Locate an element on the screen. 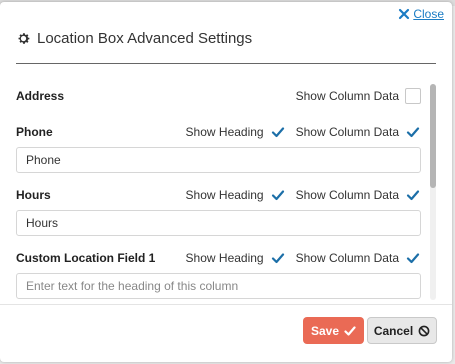  field-row-hours: Hours Show Heading Show Column Data is located at coordinates (218, 195).